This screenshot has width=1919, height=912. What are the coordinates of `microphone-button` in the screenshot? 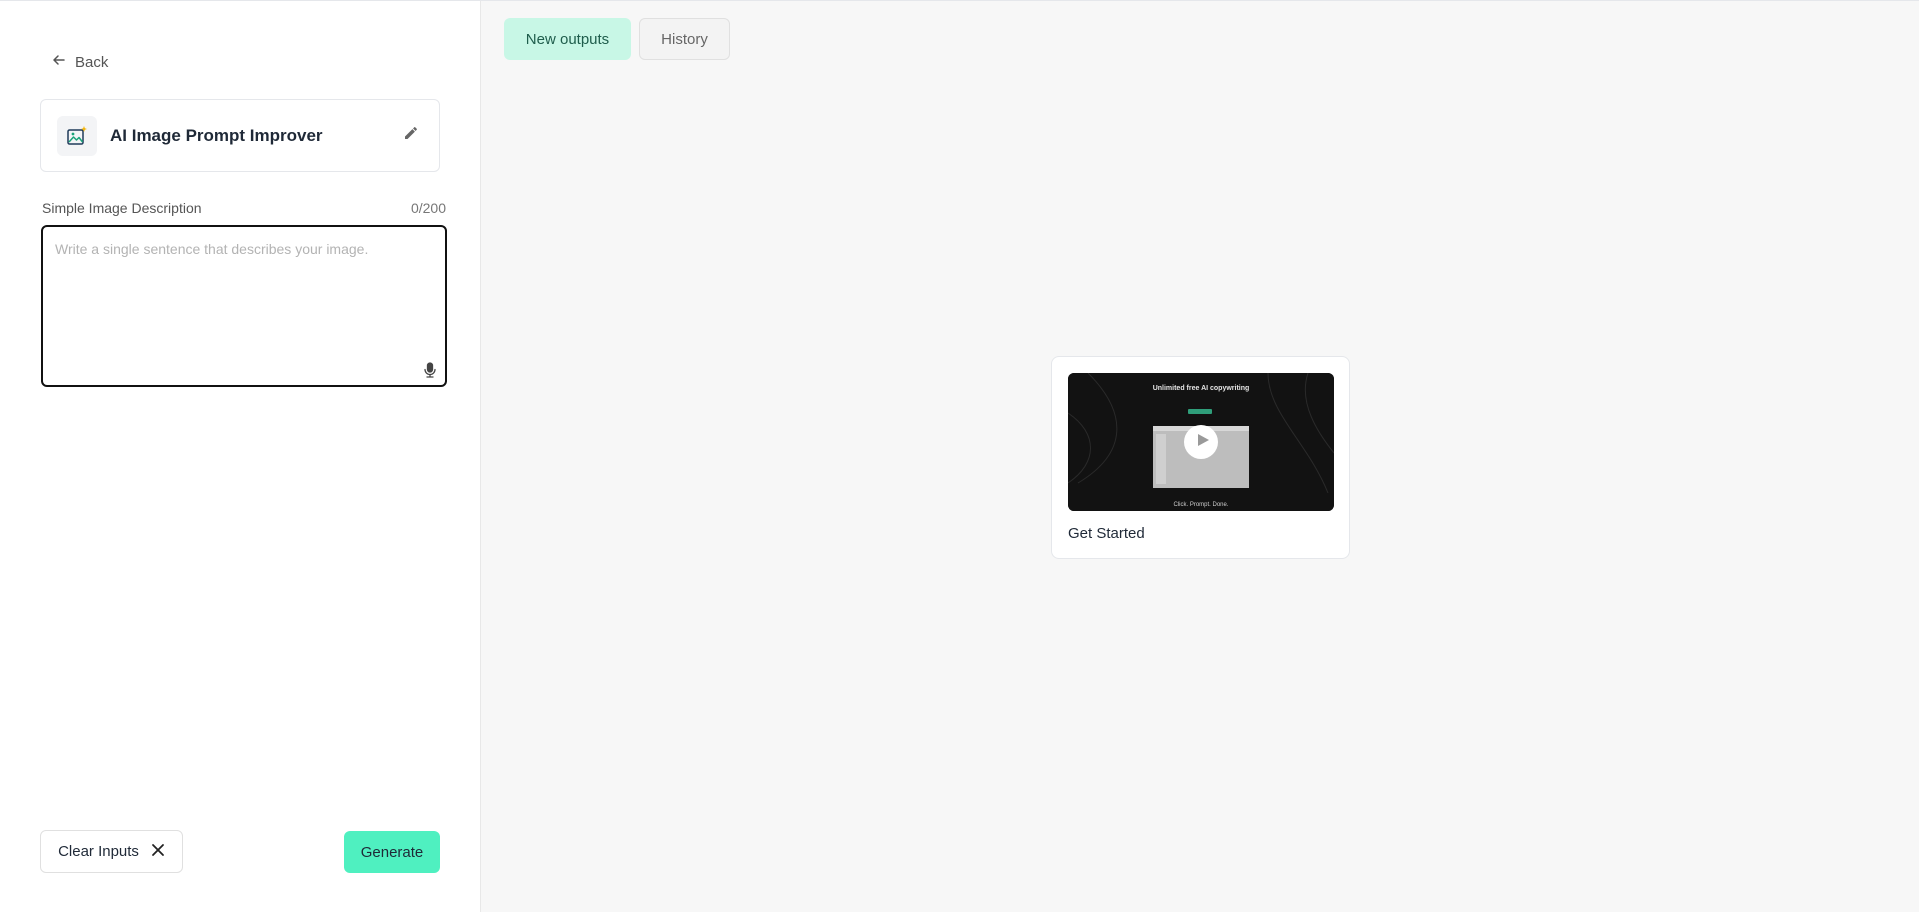 It's located at (430, 370).